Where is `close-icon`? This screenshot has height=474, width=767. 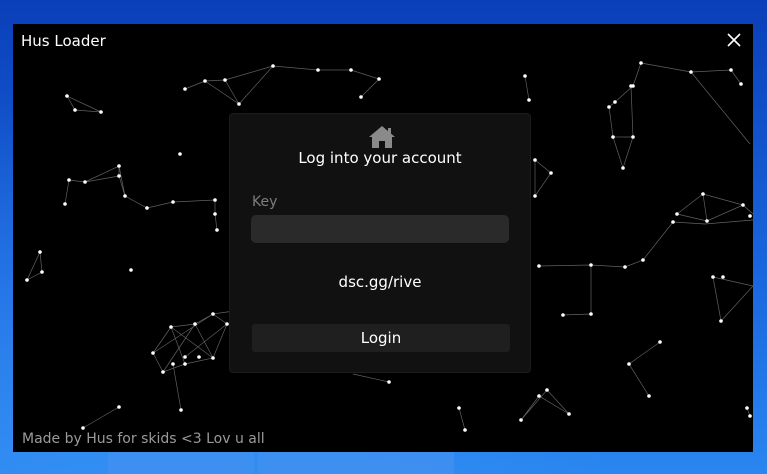
close-icon is located at coordinates (734, 40).